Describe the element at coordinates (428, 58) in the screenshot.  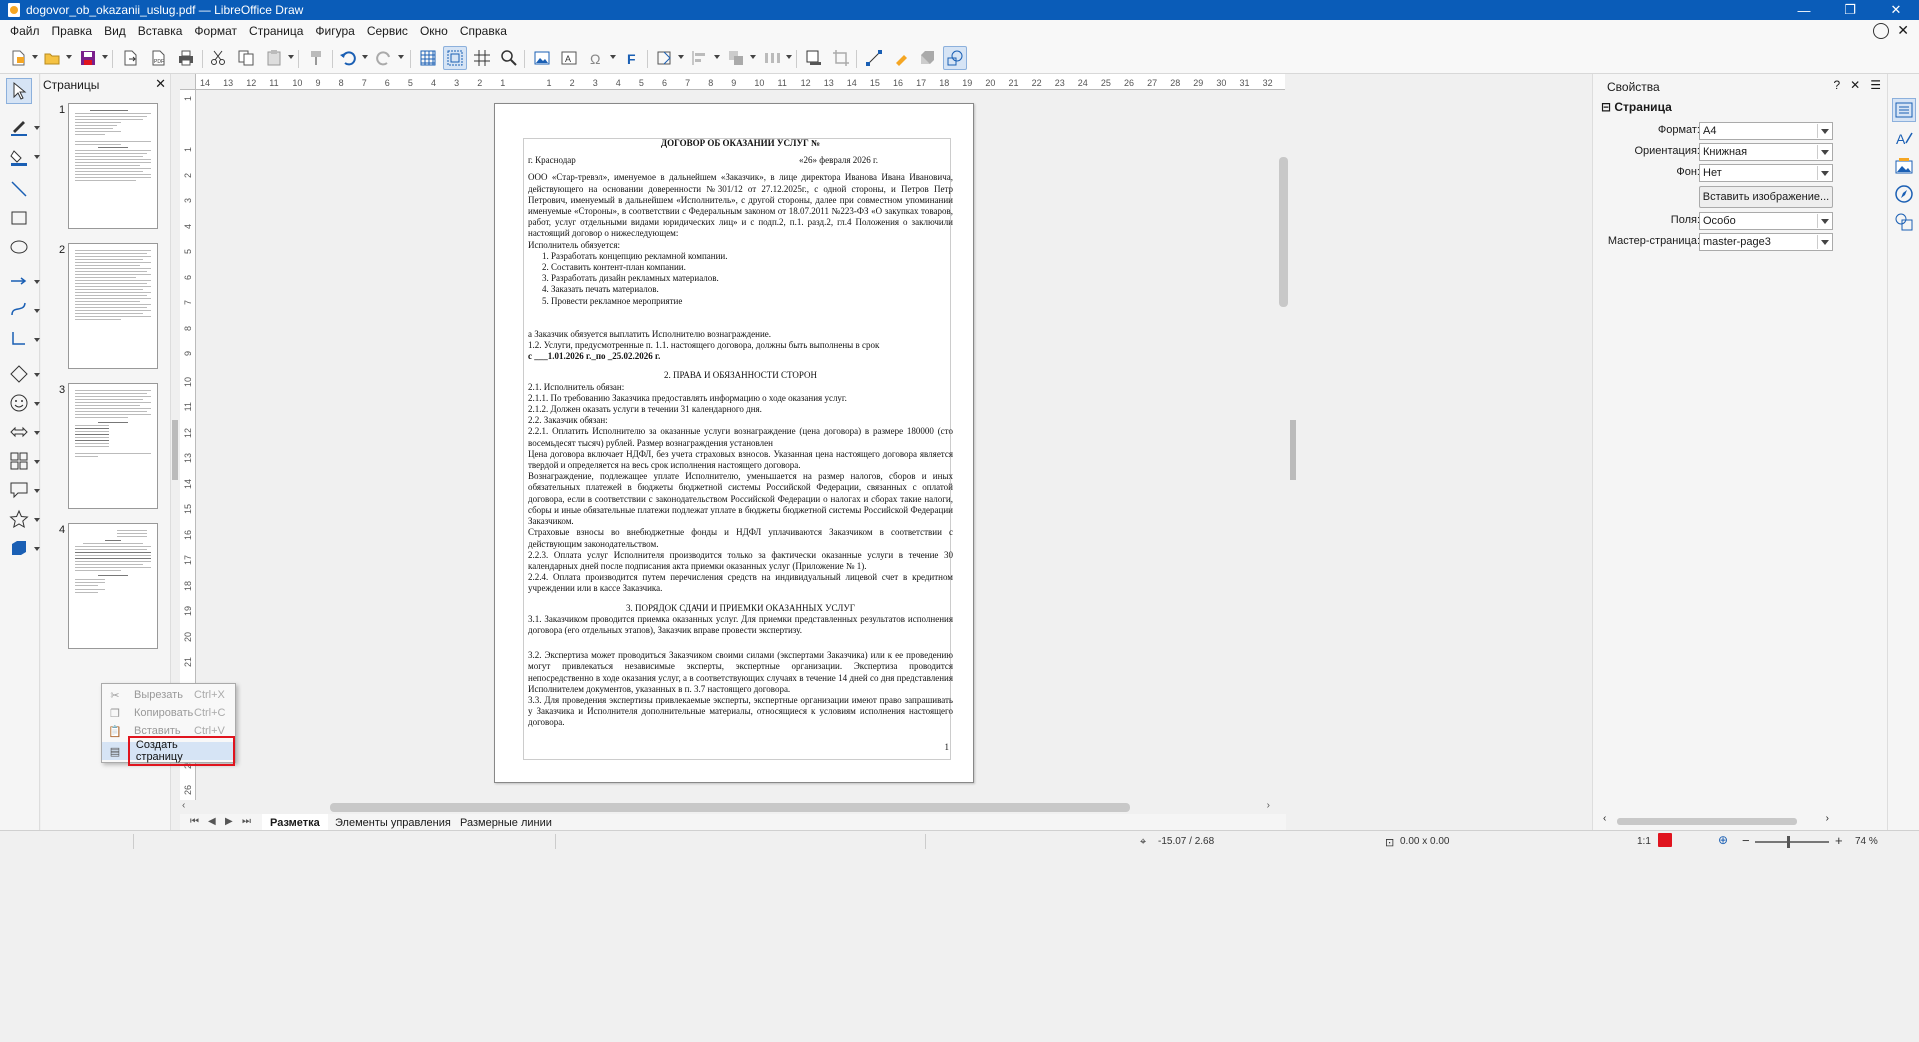
I see `grid-icon` at that location.